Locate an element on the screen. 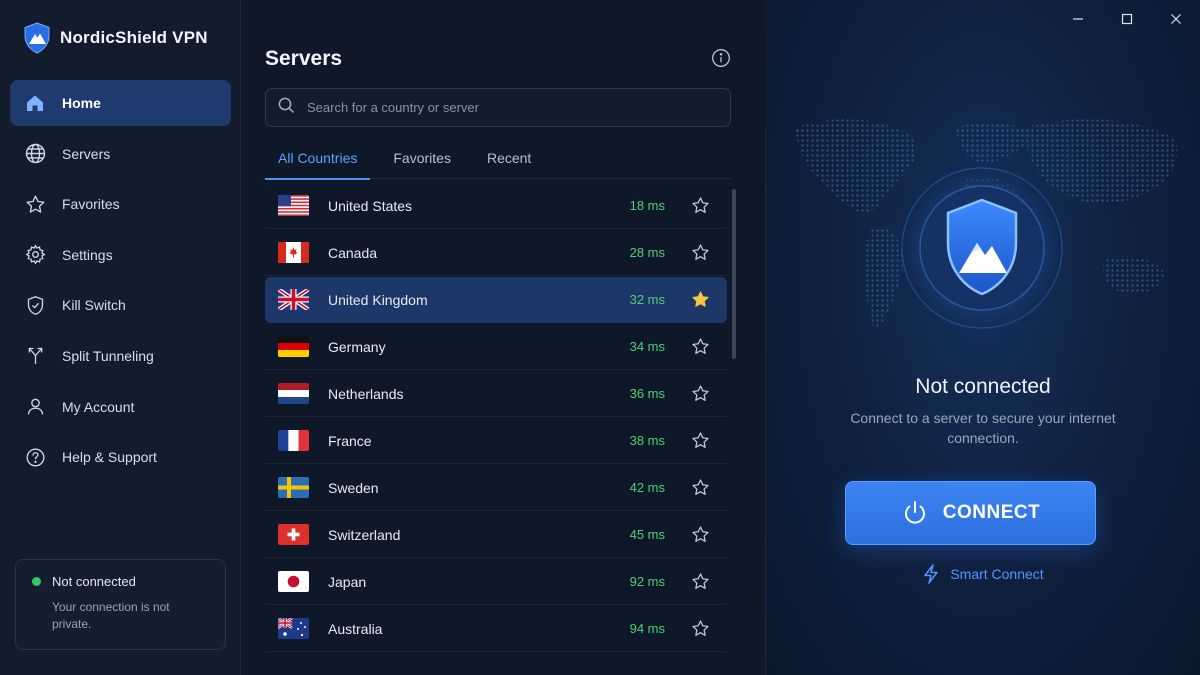  star-icon is located at coordinates (35, 204).